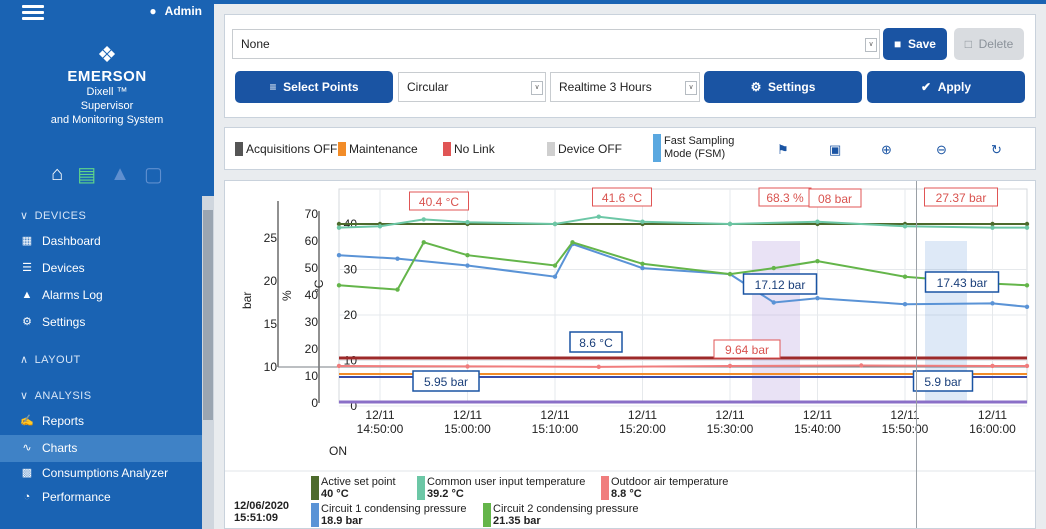 This screenshot has height=529, width=1046. Describe the element at coordinates (60, 216) in the screenshot. I see `section-label: DEVICES` at that location.